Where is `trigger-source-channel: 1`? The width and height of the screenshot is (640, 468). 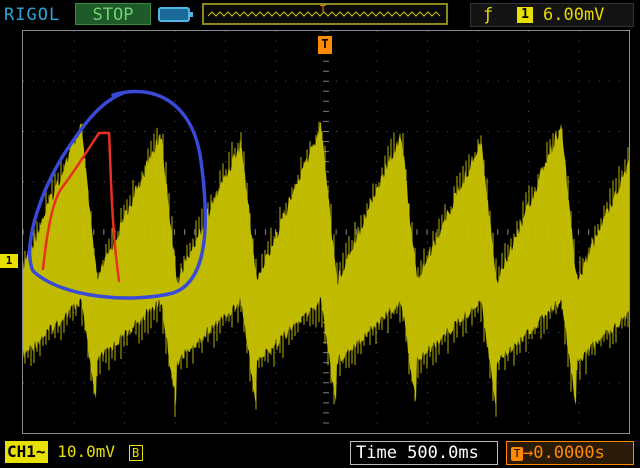 trigger-source-channel: 1 is located at coordinates (525, 15).